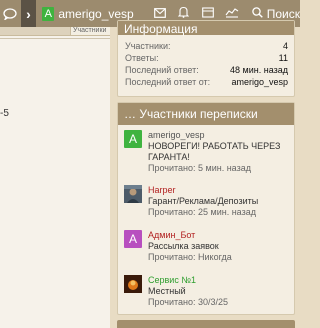  What do you see at coordinates (28, 13) in the screenshot?
I see `chevron-right-icon: ›` at bounding box center [28, 13].